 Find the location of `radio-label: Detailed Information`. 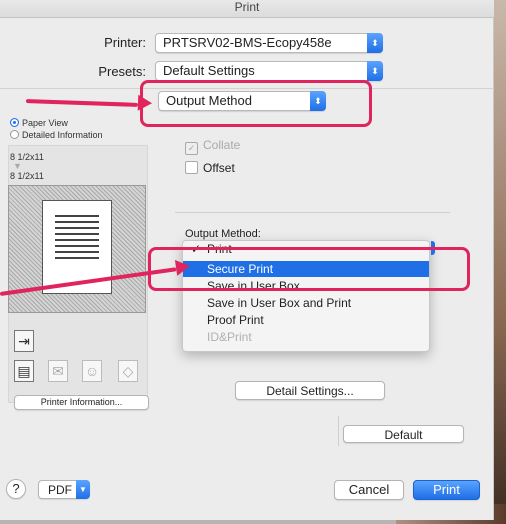

radio-label: Detailed Information is located at coordinates (62, 135).